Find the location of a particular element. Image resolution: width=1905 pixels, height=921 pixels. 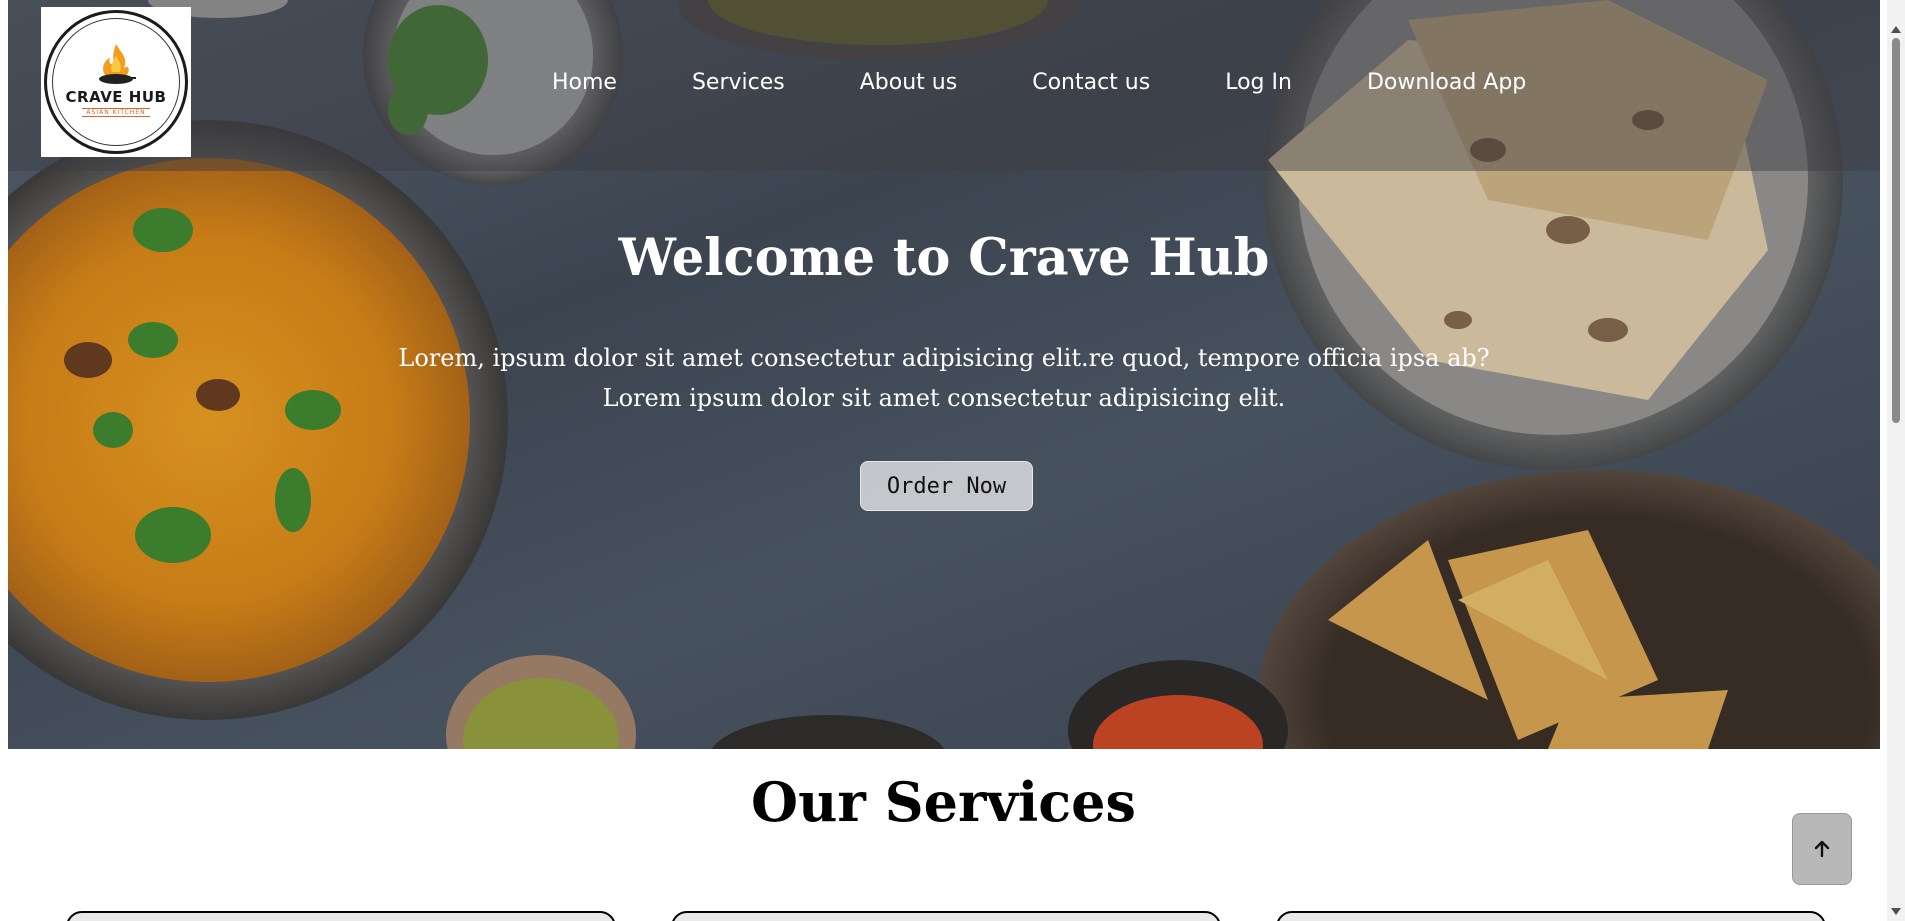

arrow-up-icon is located at coordinates (1822, 849).